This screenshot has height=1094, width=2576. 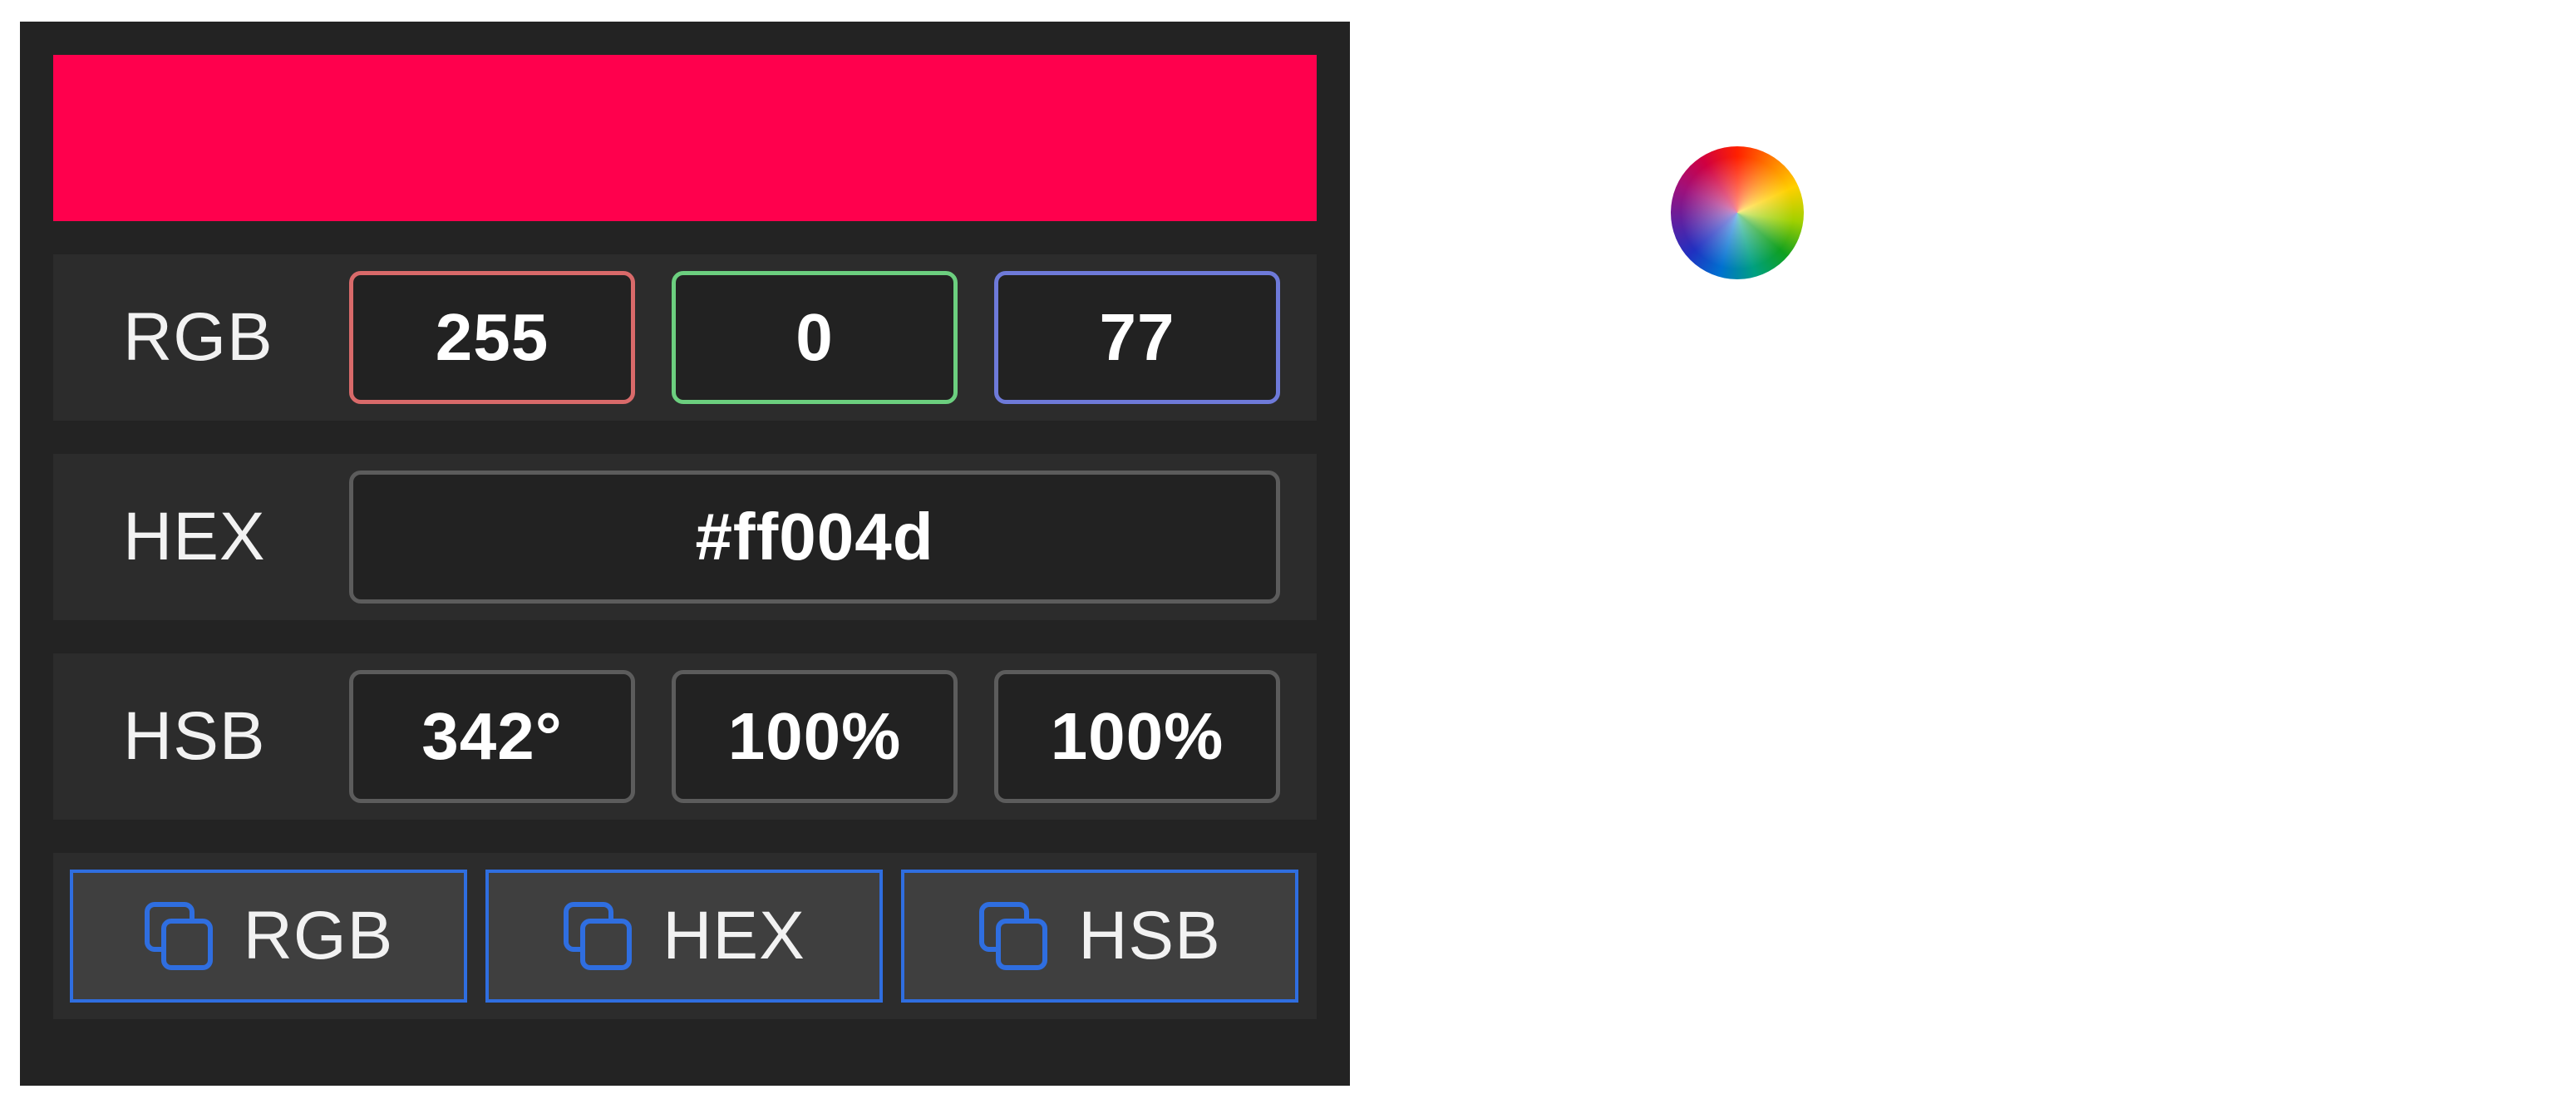 What do you see at coordinates (815, 736) in the screenshot?
I see `saturation-value-field: 100%` at bounding box center [815, 736].